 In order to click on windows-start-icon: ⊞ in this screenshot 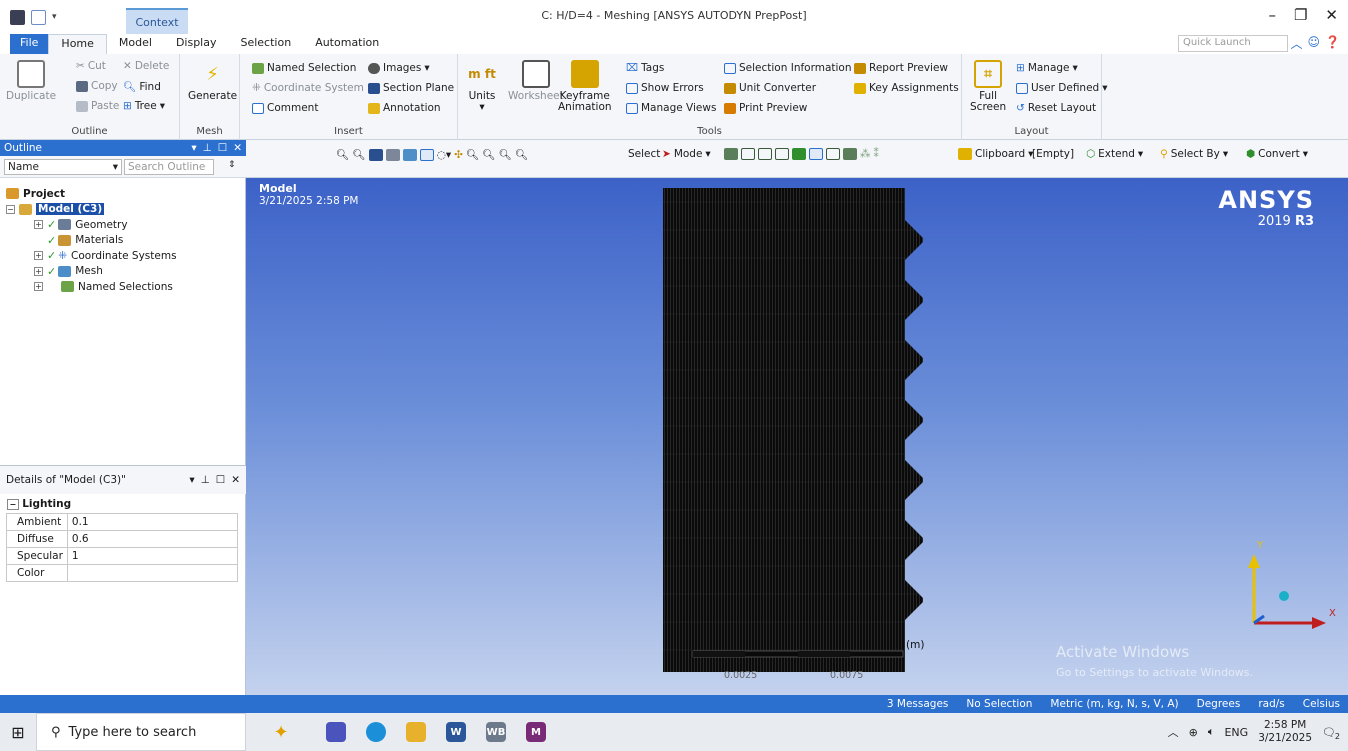, I will do `click(18, 732)`.